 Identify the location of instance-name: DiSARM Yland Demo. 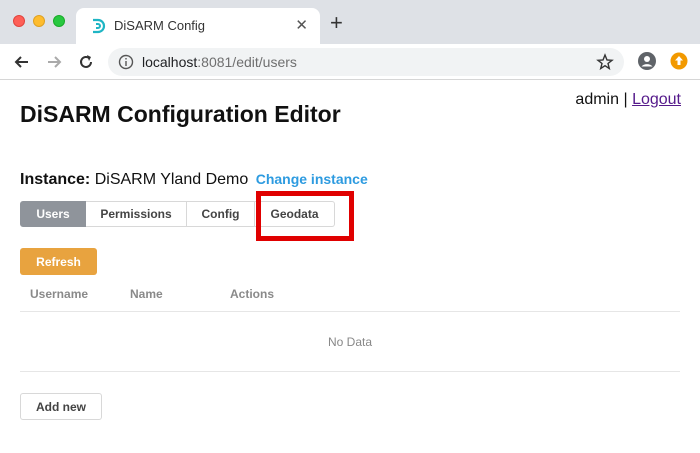
(171, 179).